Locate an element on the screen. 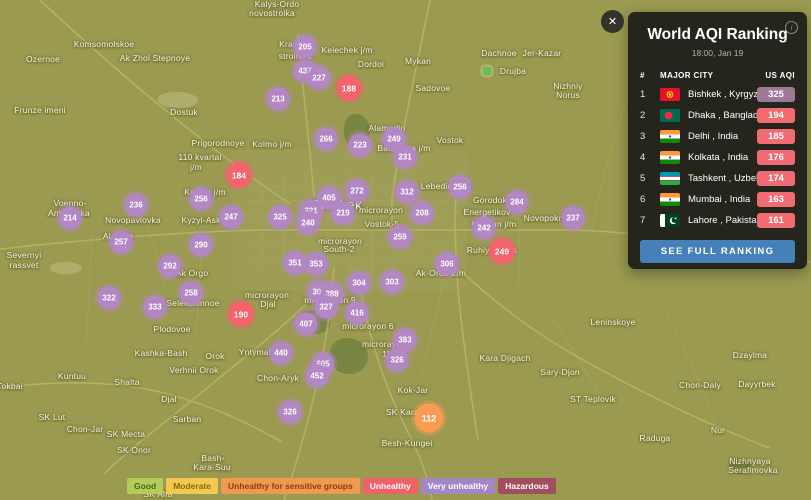 This screenshot has height=500, width=811. aqi-marker: 333 is located at coordinates (155, 307).